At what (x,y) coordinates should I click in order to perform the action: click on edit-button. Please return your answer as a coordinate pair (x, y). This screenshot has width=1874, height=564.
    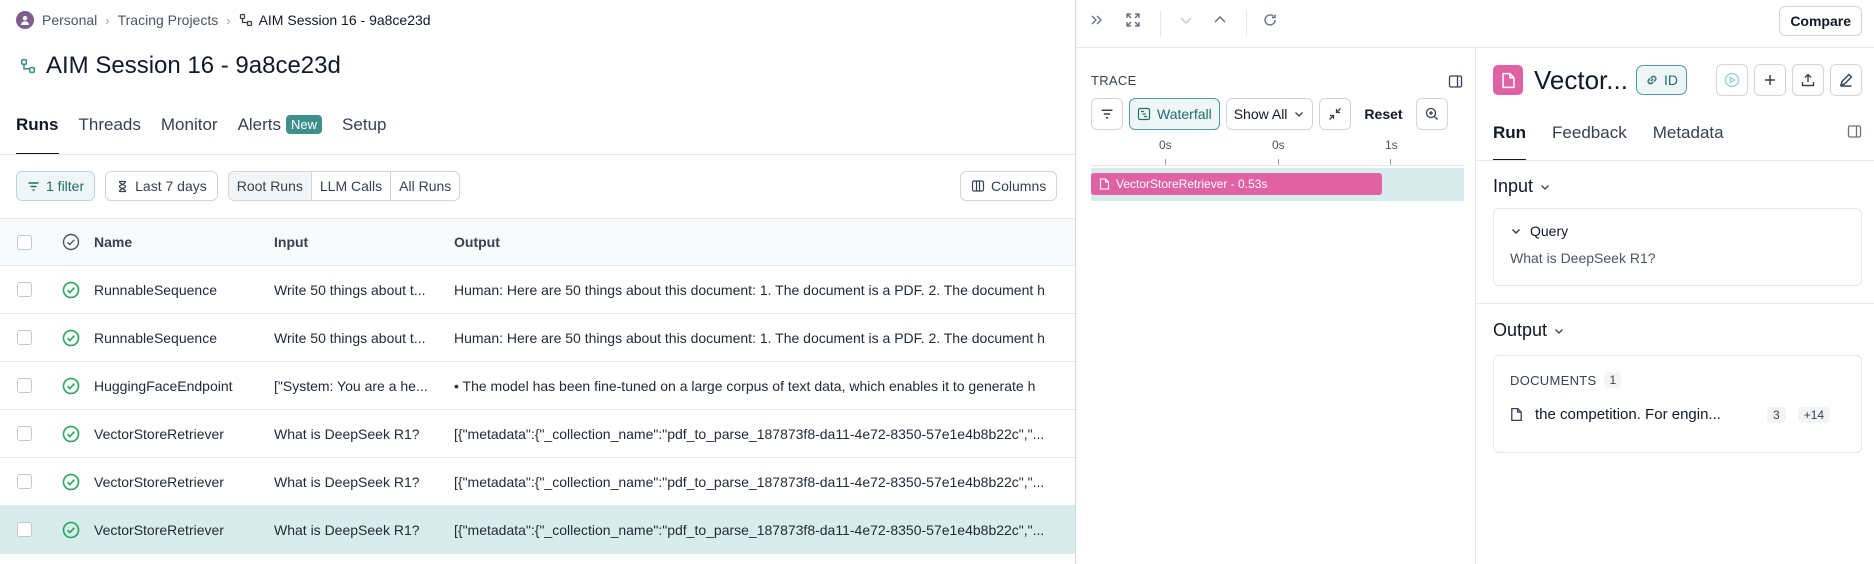
    Looking at the image, I should click on (1846, 80).